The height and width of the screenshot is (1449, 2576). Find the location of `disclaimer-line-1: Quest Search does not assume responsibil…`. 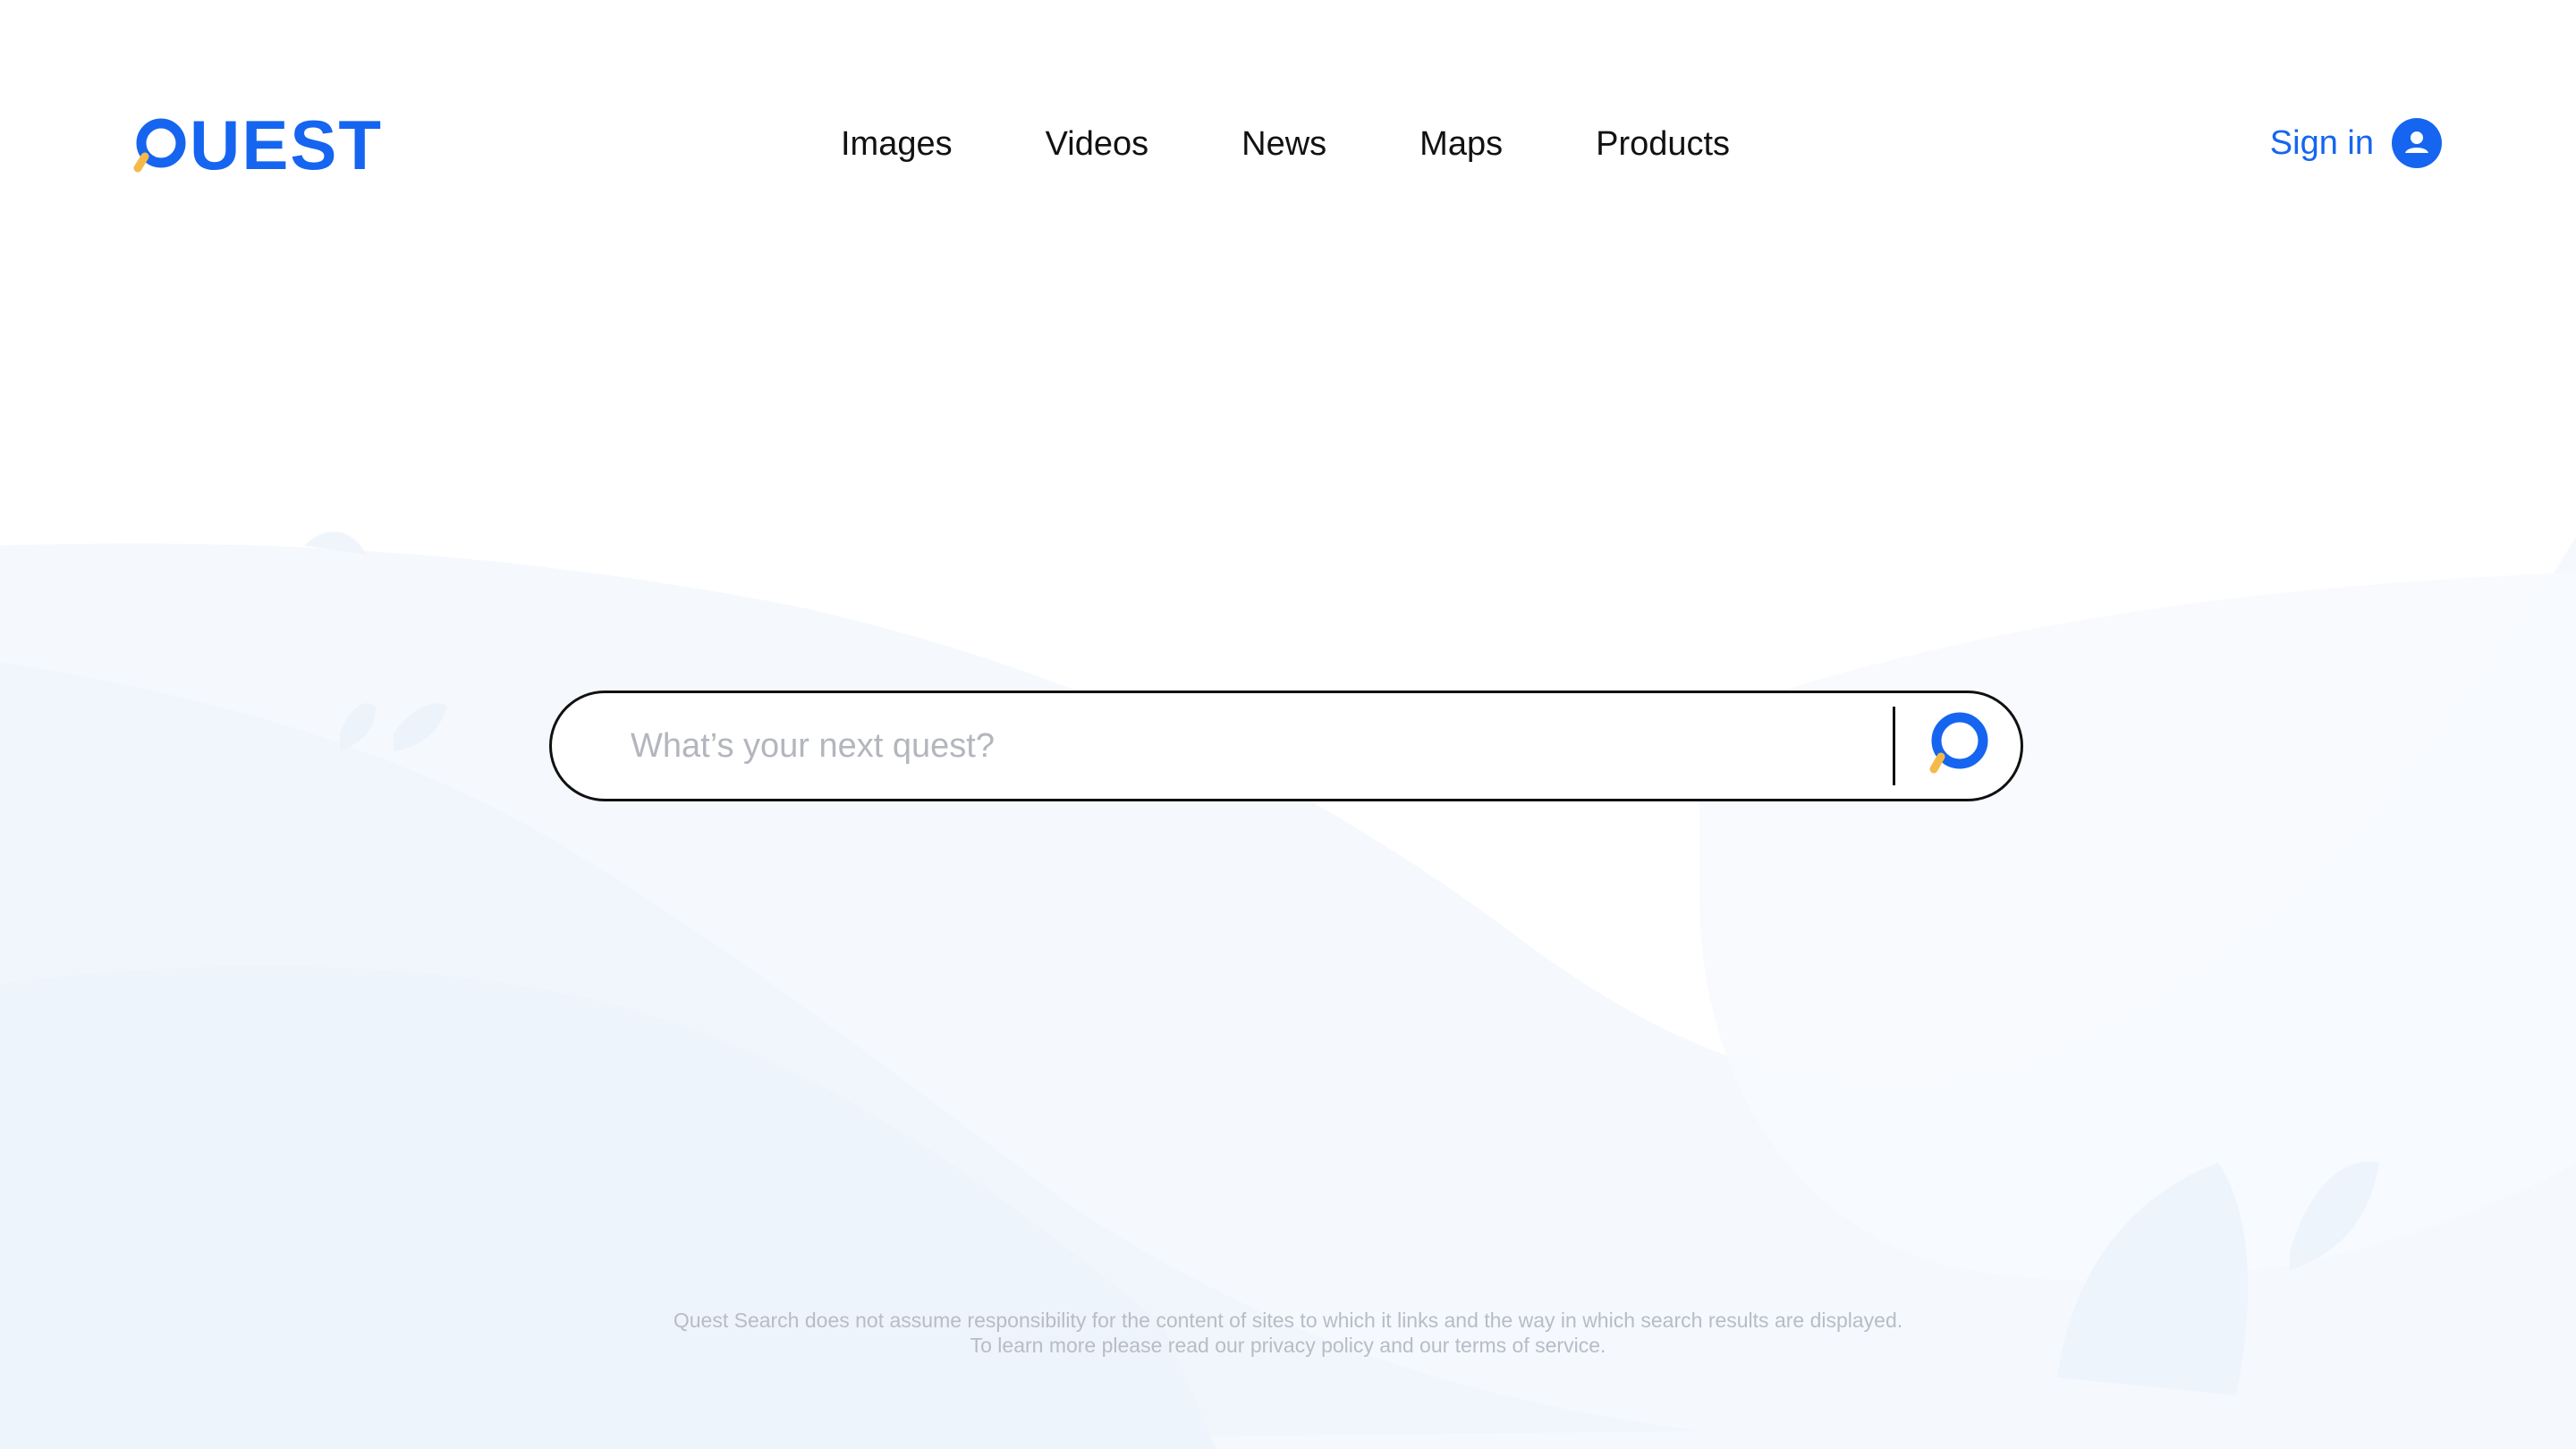

disclaimer-line-1: Quest Search does not assume responsibil… is located at coordinates (1288, 1320).